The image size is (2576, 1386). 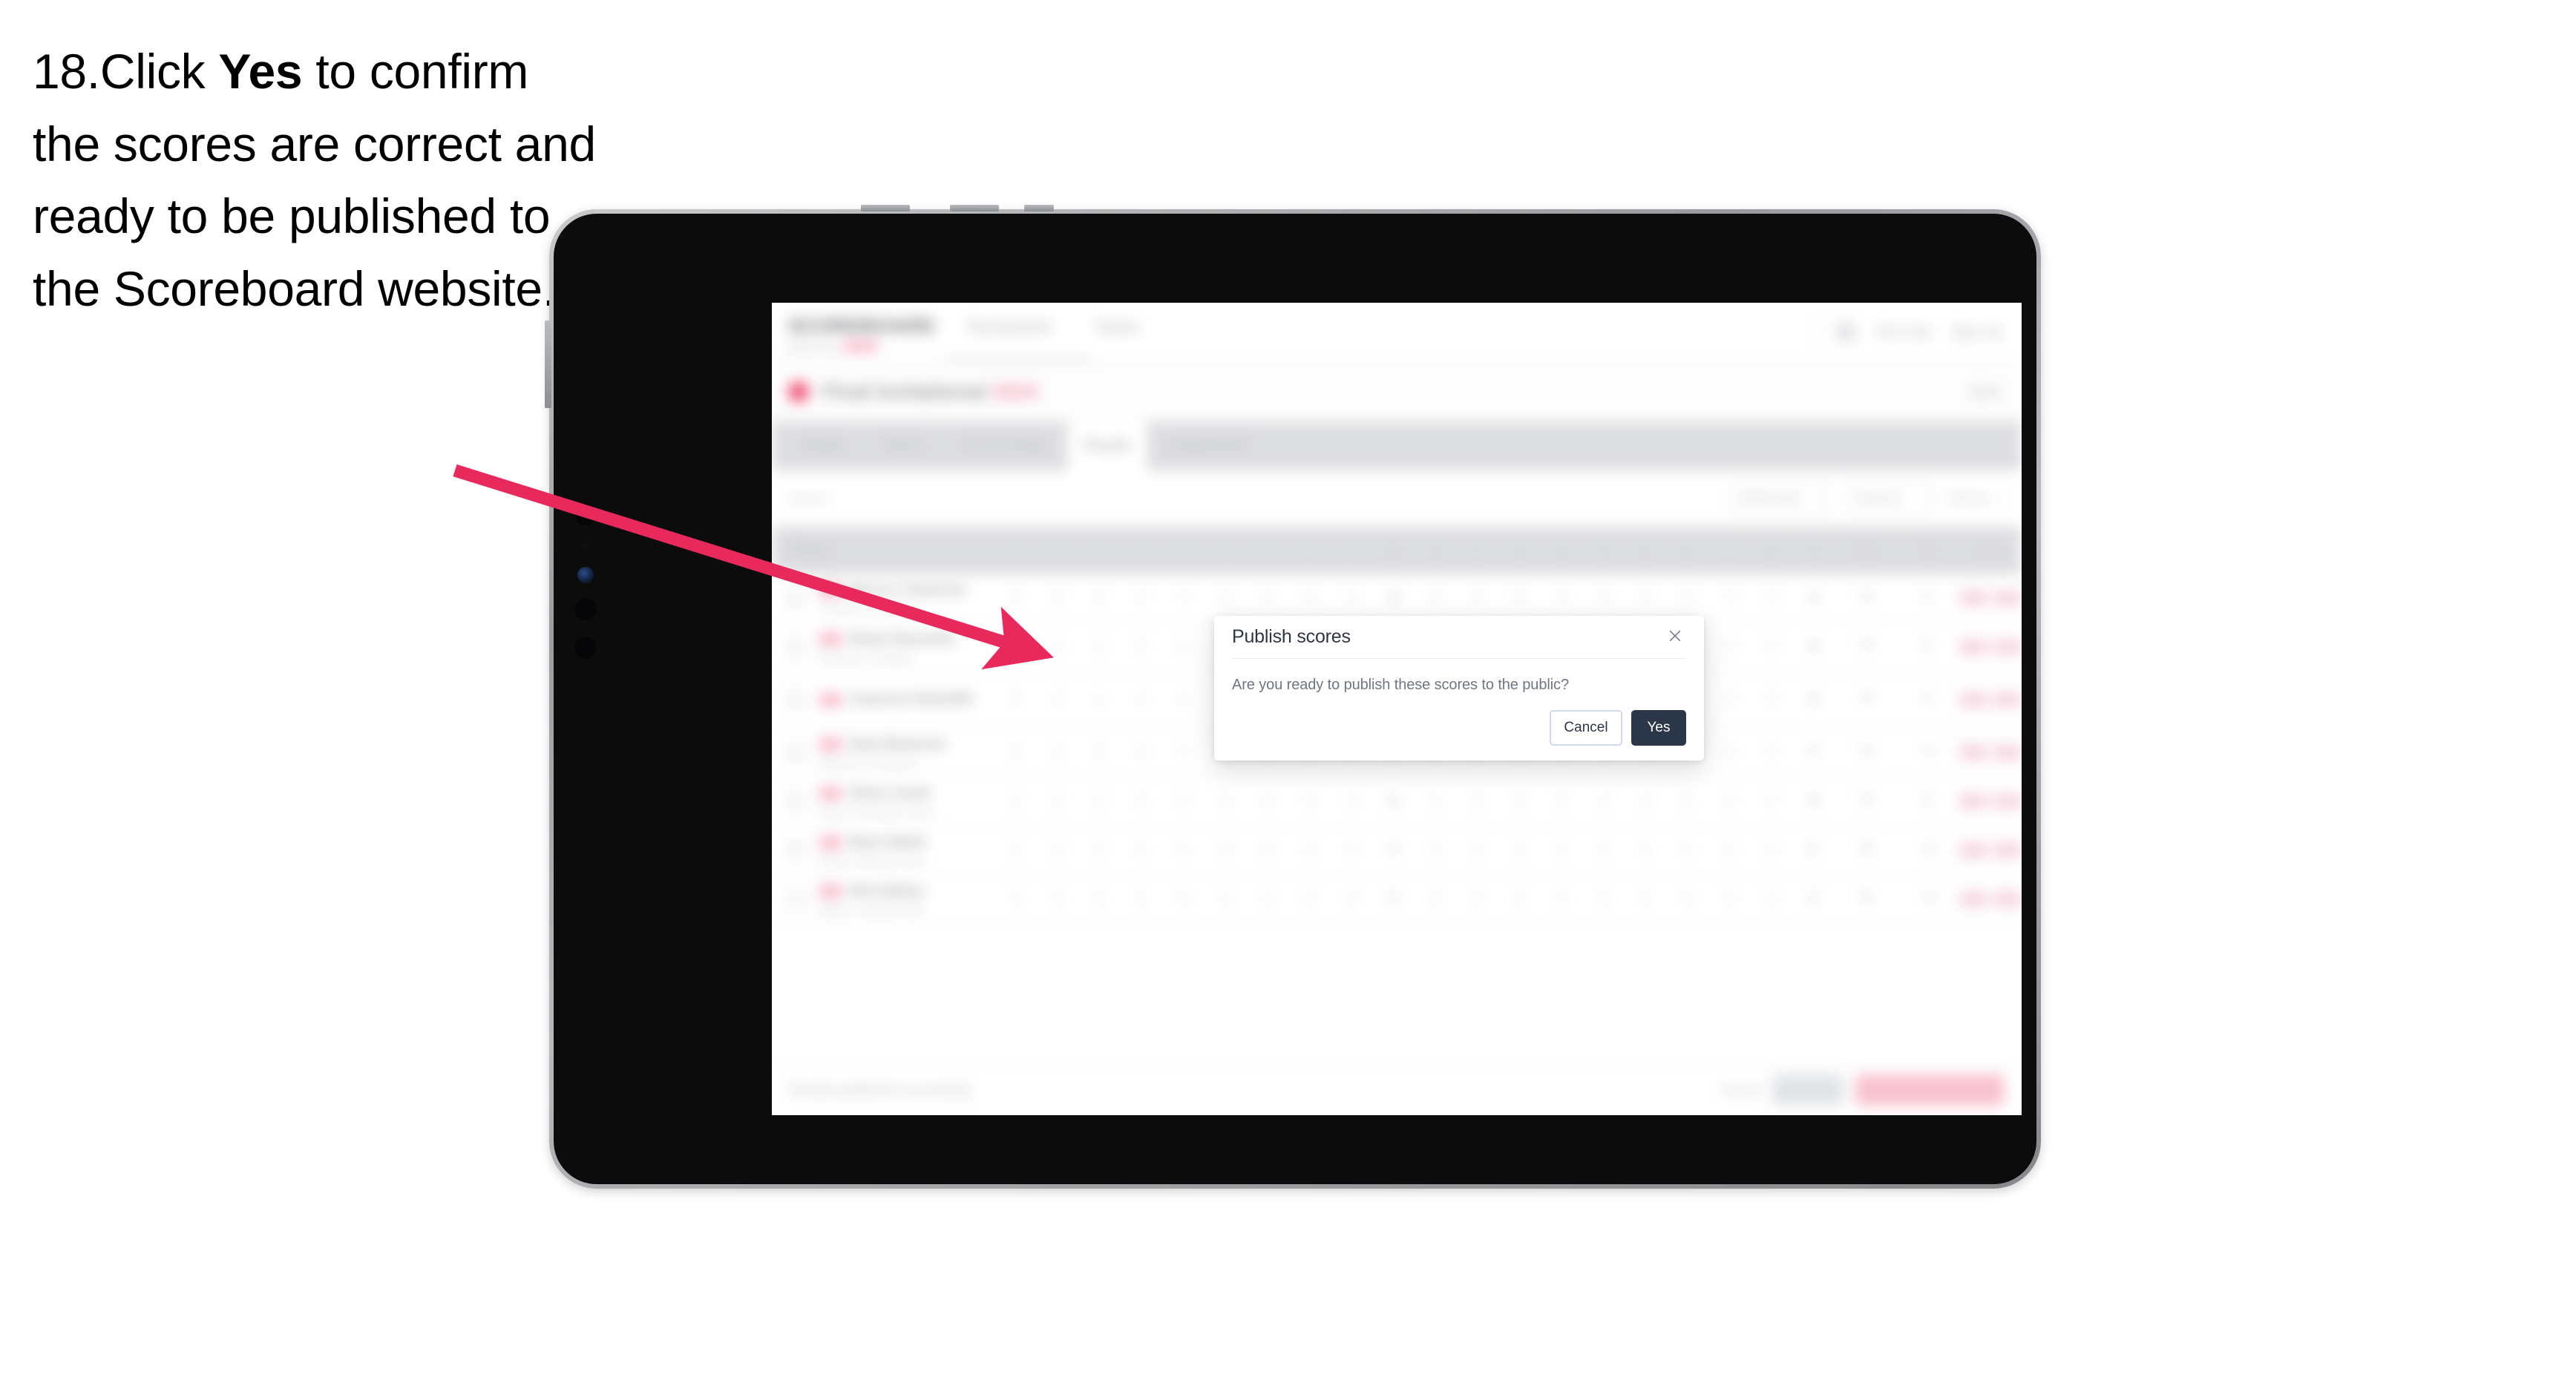 What do you see at coordinates (585, 514) in the screenshot?
I see `speaker-hole-icon` at bounding box center [585, 514].